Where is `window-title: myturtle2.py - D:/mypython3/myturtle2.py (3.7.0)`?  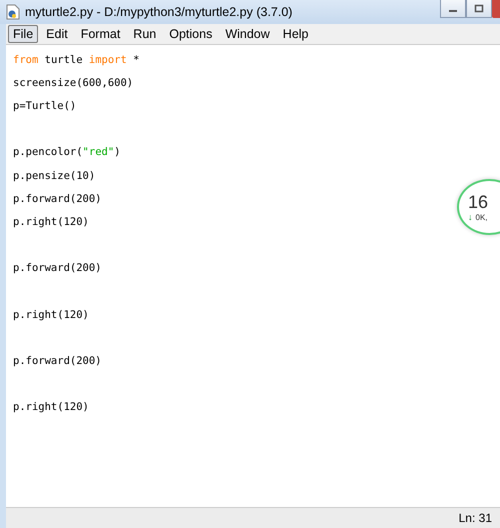 window-title: myturtle2.py - D:/mypython3/myturtle2.py (3.7.0) is located at coordinates (158, 12).